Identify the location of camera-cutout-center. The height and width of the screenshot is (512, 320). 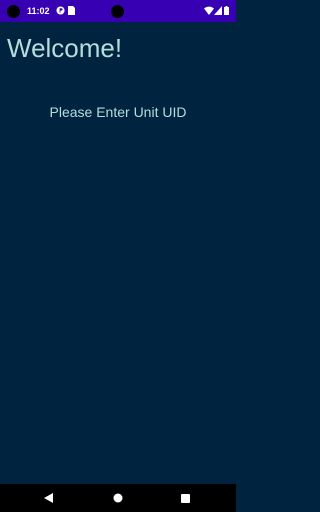
(117, 11).